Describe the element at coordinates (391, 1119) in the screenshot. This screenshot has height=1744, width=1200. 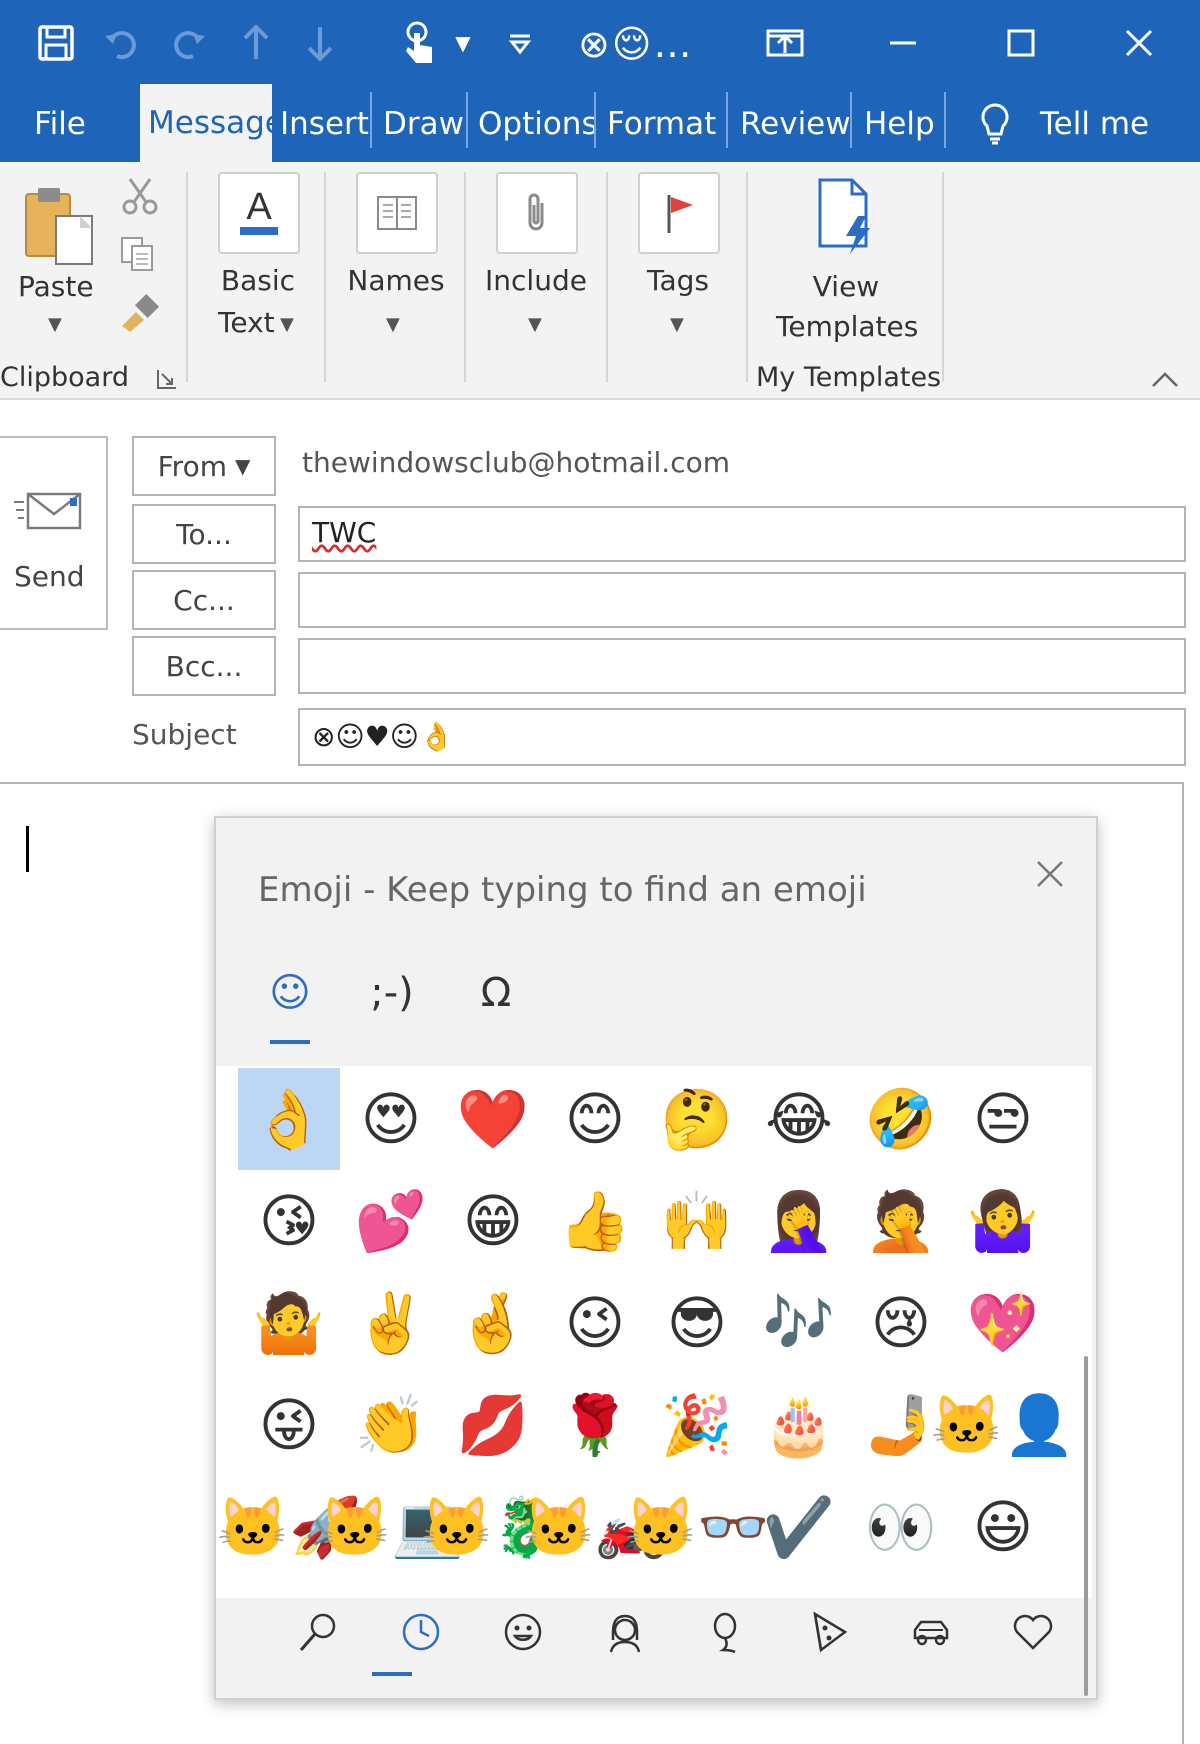
I see `emoji-cell: 😍` at that location.